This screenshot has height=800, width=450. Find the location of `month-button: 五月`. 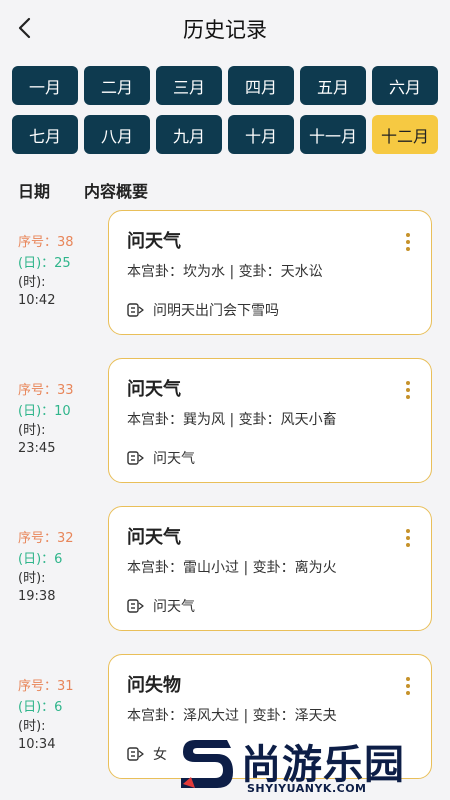

month-button: 五月 is located at coordinates (333, 85).